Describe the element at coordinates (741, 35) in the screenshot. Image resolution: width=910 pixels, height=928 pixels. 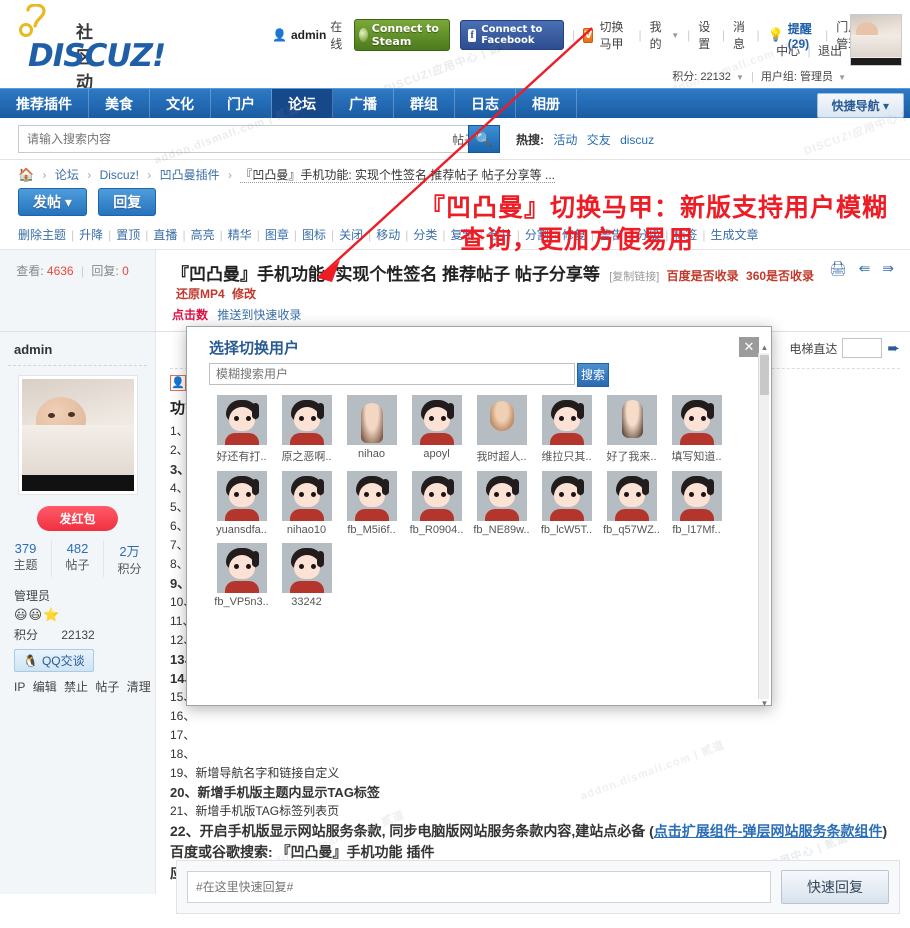
I see `messages-link: 消息` at that location.